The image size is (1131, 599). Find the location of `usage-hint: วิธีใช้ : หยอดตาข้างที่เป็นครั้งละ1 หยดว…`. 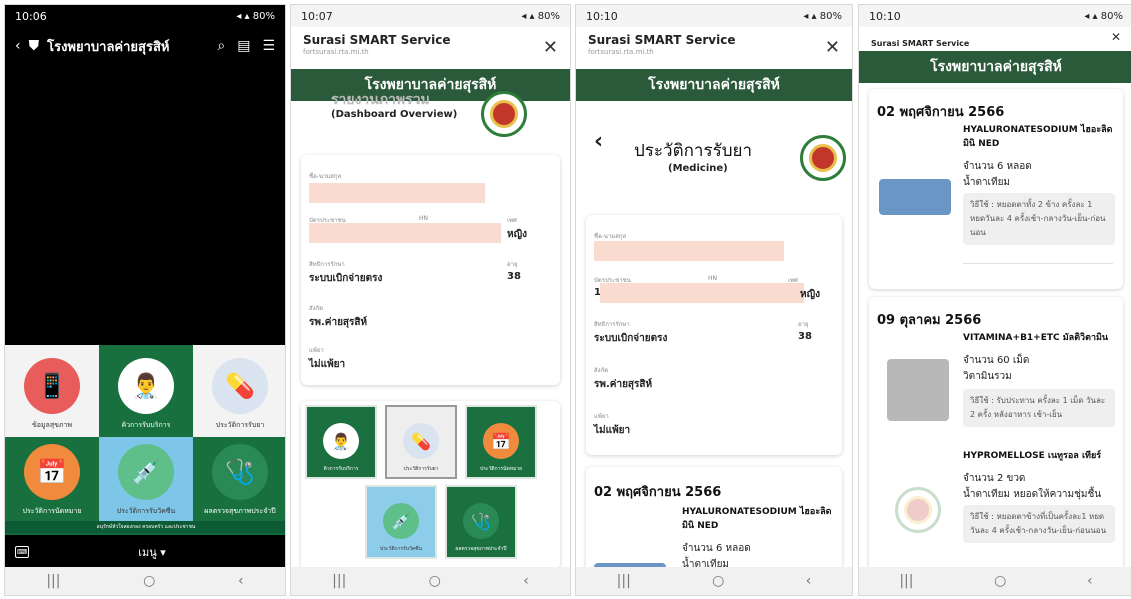

usage-hint: วิธีใช้ : หยอดตาข้างที่เป็นครั้งละ1 หยดว… is located at coordinates (1039, 524).